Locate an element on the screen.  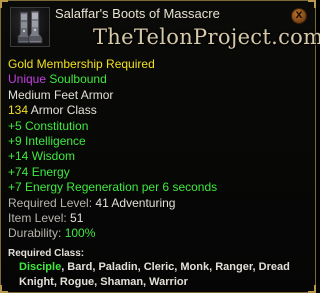
armor-class: 134 Armor Class is located at coordinates (112, 110).